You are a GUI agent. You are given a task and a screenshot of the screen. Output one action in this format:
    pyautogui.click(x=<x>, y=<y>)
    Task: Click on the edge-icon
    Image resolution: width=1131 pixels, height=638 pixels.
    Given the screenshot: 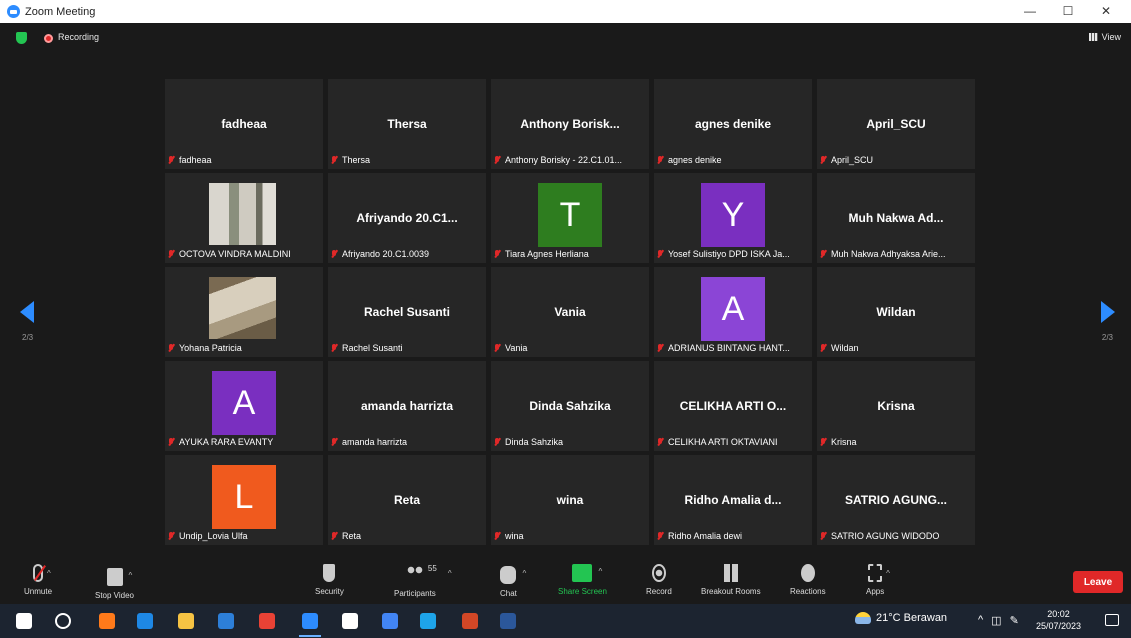 What is the action you would take?
    pyautogui.click(x=145, y=621)
    